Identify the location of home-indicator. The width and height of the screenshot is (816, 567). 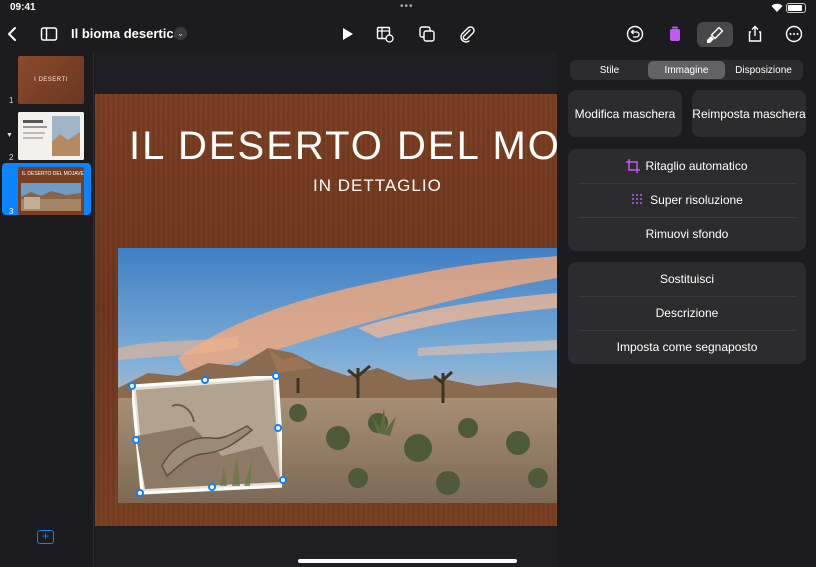
(407, 561).